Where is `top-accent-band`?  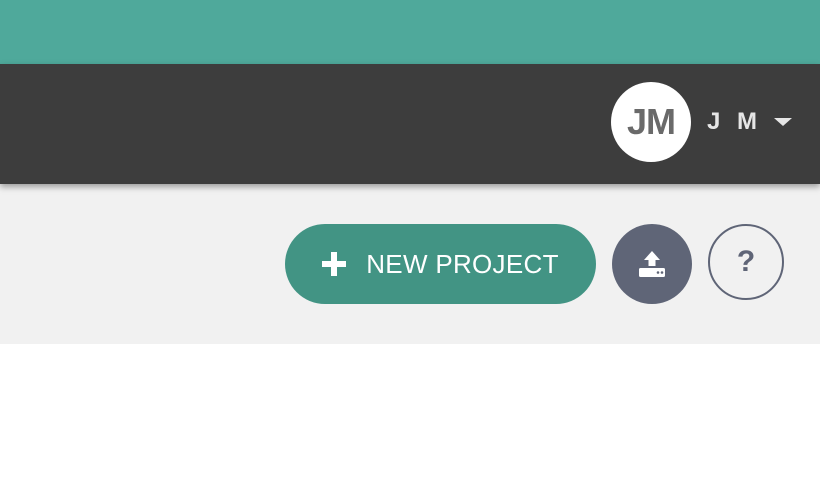
top-accent-band is located at coordinates (410, 32).